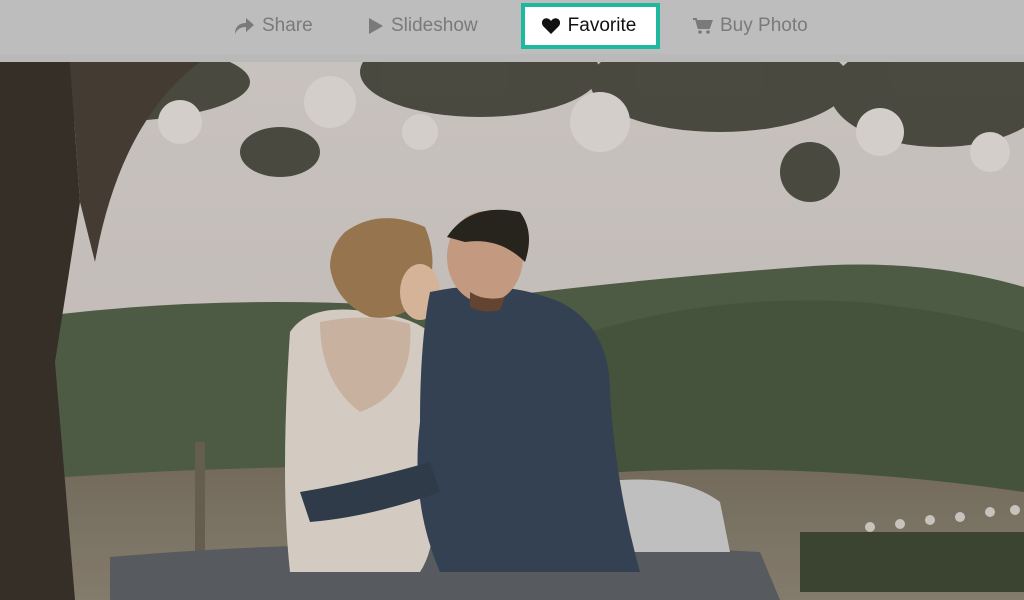 Image resolution: width=1024 pixels, height=600 pixels. What do you see at coordinates (512, 27) in the screenshot?
I see `photo-toolbar: Share Slideshow Favorite Buy Photo` at bounding box center [512, 27].